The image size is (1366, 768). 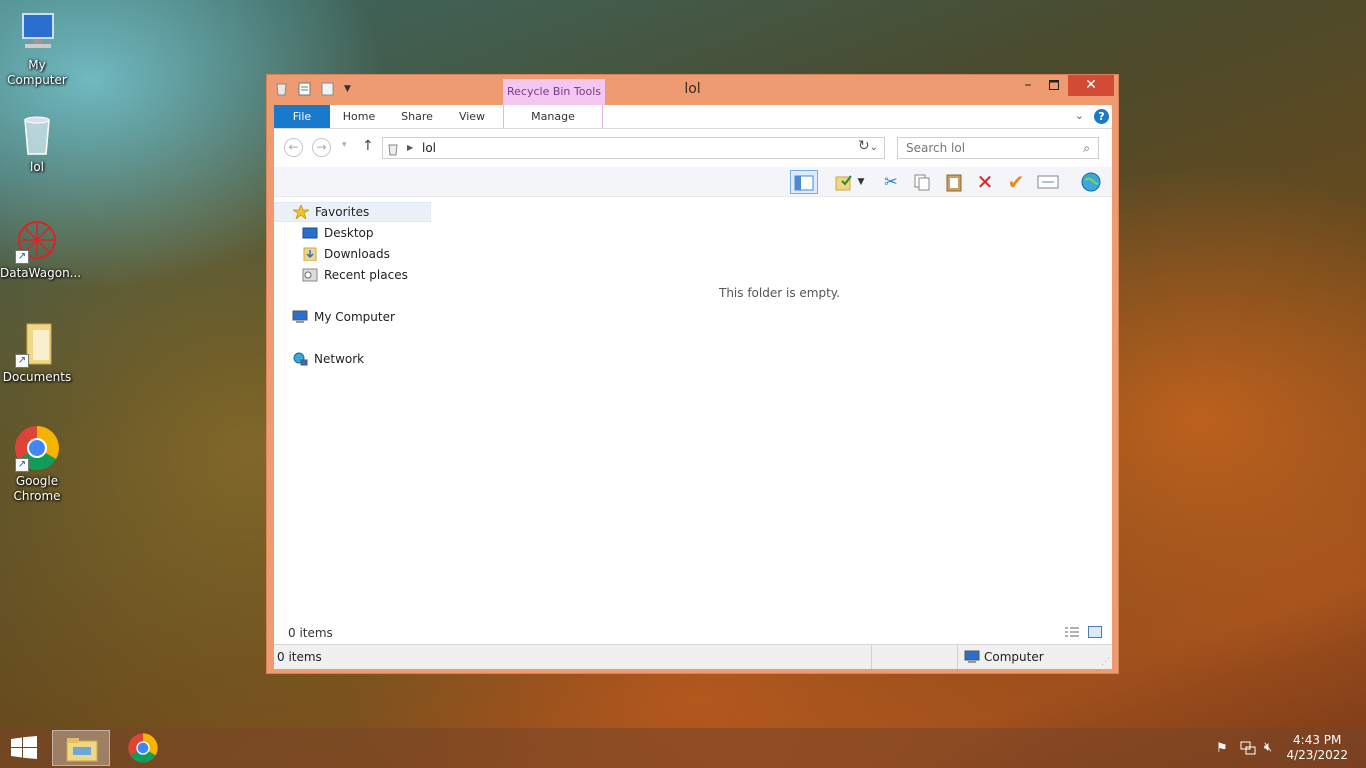 What do you see at coordinates (293, 147) in the screenshot?
I see `back-button: ←` at bounding box center [293, 147].